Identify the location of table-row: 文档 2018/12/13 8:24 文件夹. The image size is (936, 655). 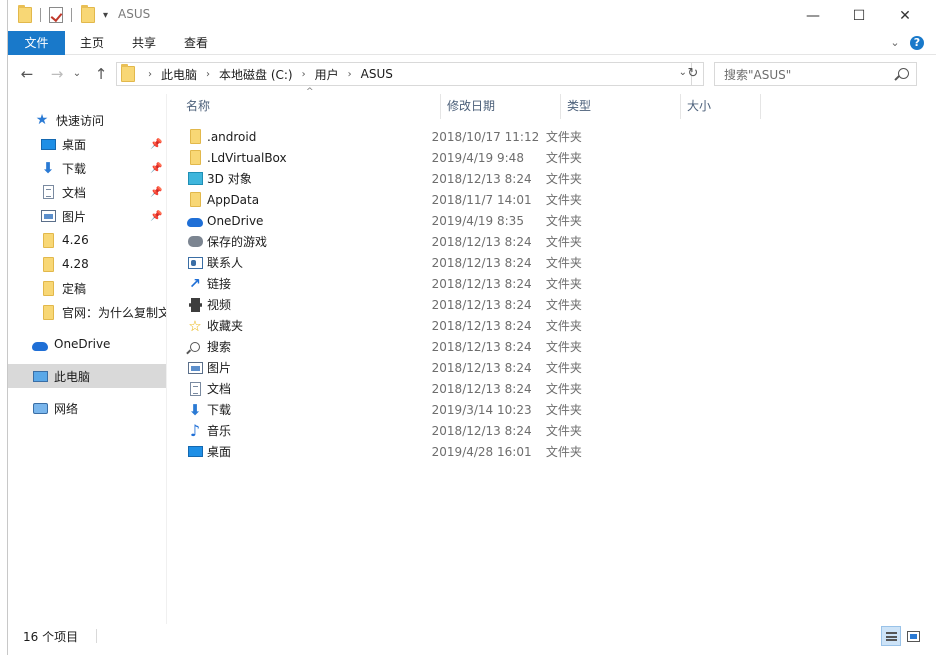
(393, 388).